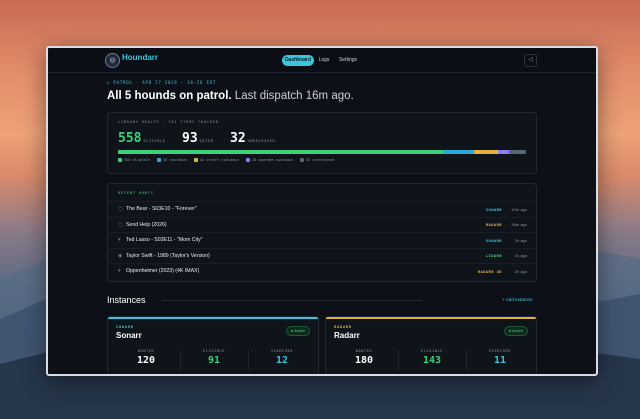 Image resolution: width=640 pixels, height=419 pixels. What do you see at coordinates (343, 327) in the screenshot?
I see `instance-type-tag: RADARR` at bounding box center [343, 327].